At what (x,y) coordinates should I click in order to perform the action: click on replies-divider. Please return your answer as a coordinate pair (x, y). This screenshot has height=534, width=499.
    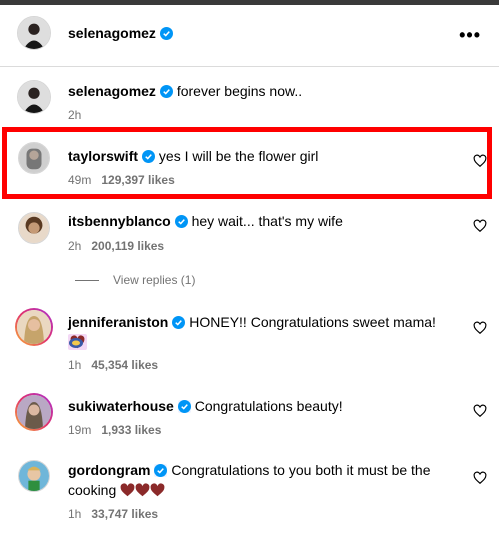
    Looking at the image, I should click on (87, 280).